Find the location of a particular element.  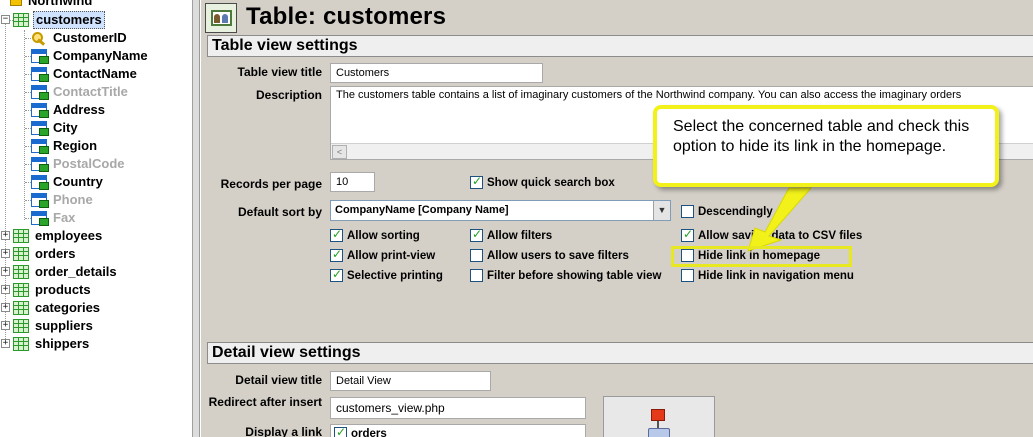

tree-item-field: Fax is located at coordinates (54, 218).